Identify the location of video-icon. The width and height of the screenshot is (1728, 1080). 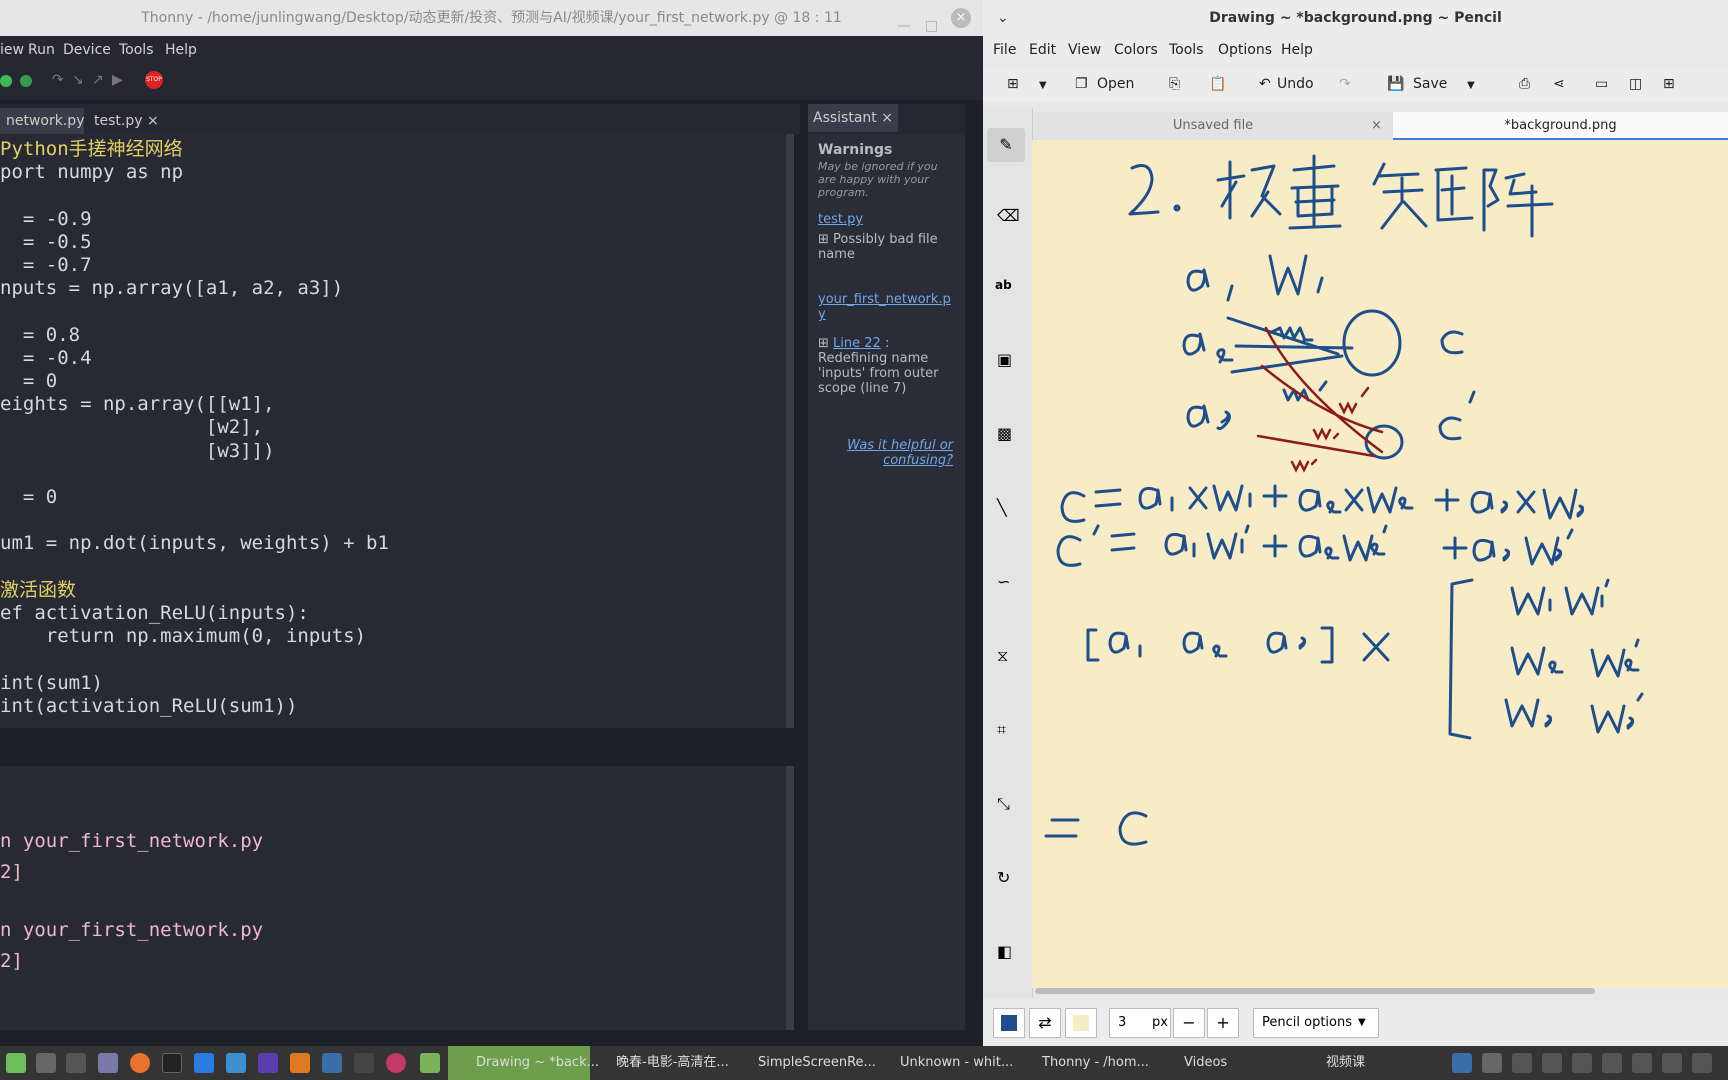
(300, 1063).